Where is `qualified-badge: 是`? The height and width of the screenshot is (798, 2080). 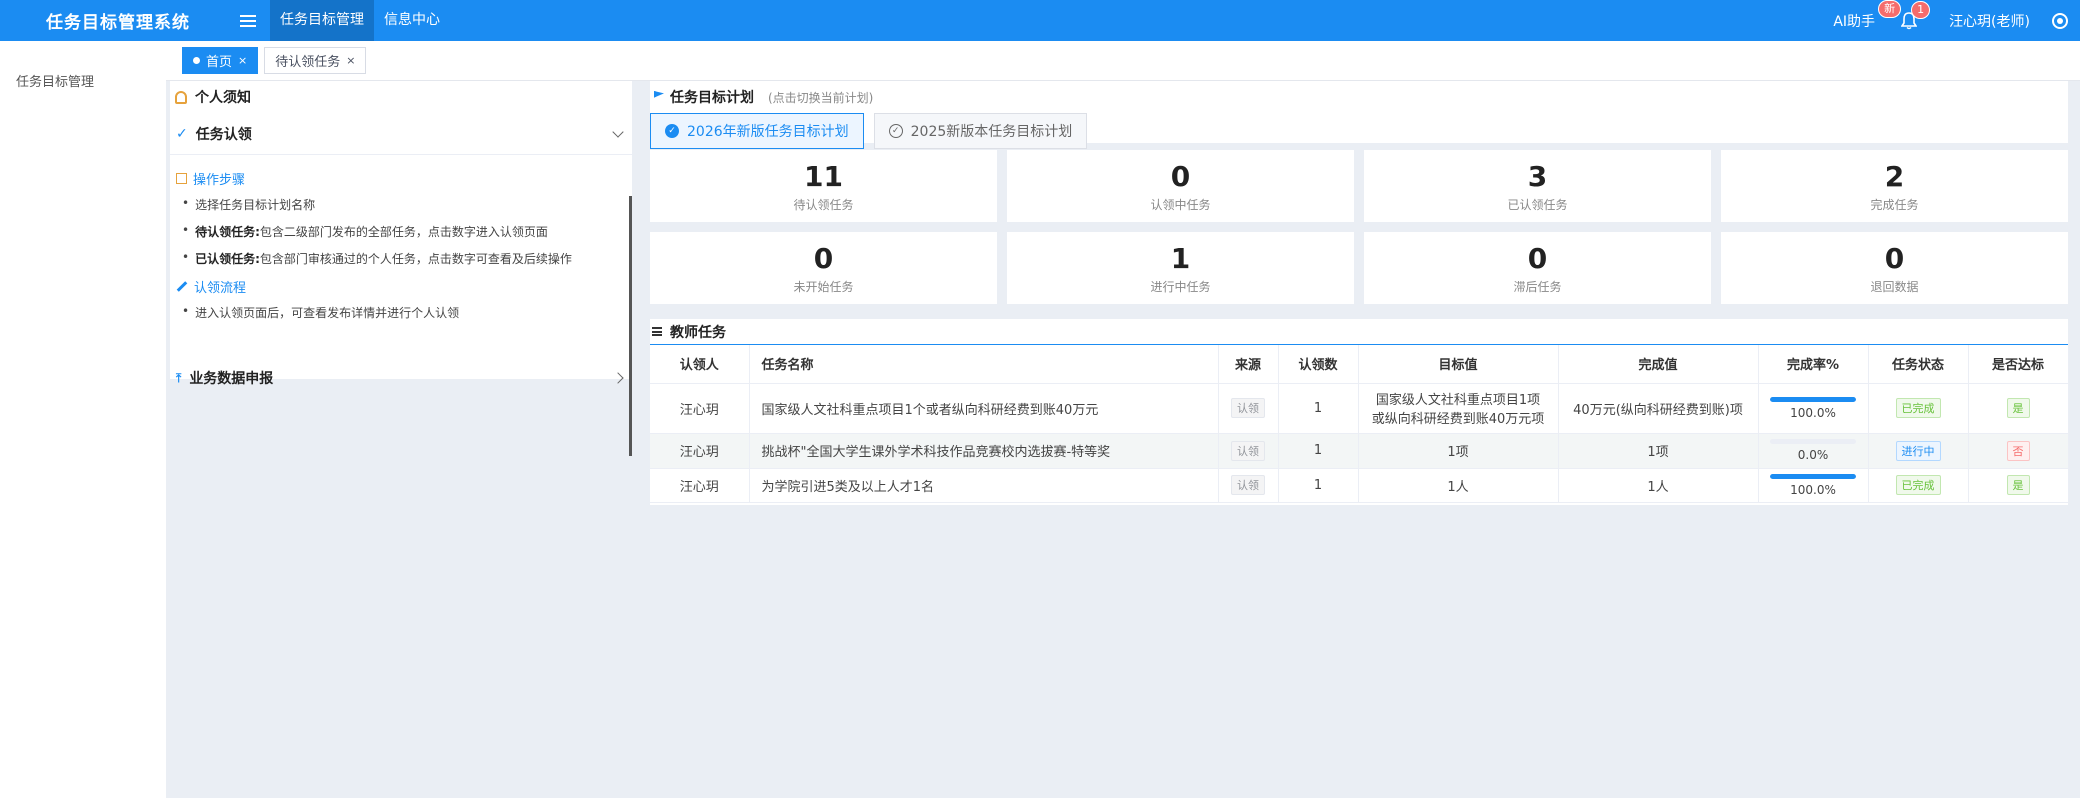
qualified-badge: 是 is located at coordinates (2018, 408).